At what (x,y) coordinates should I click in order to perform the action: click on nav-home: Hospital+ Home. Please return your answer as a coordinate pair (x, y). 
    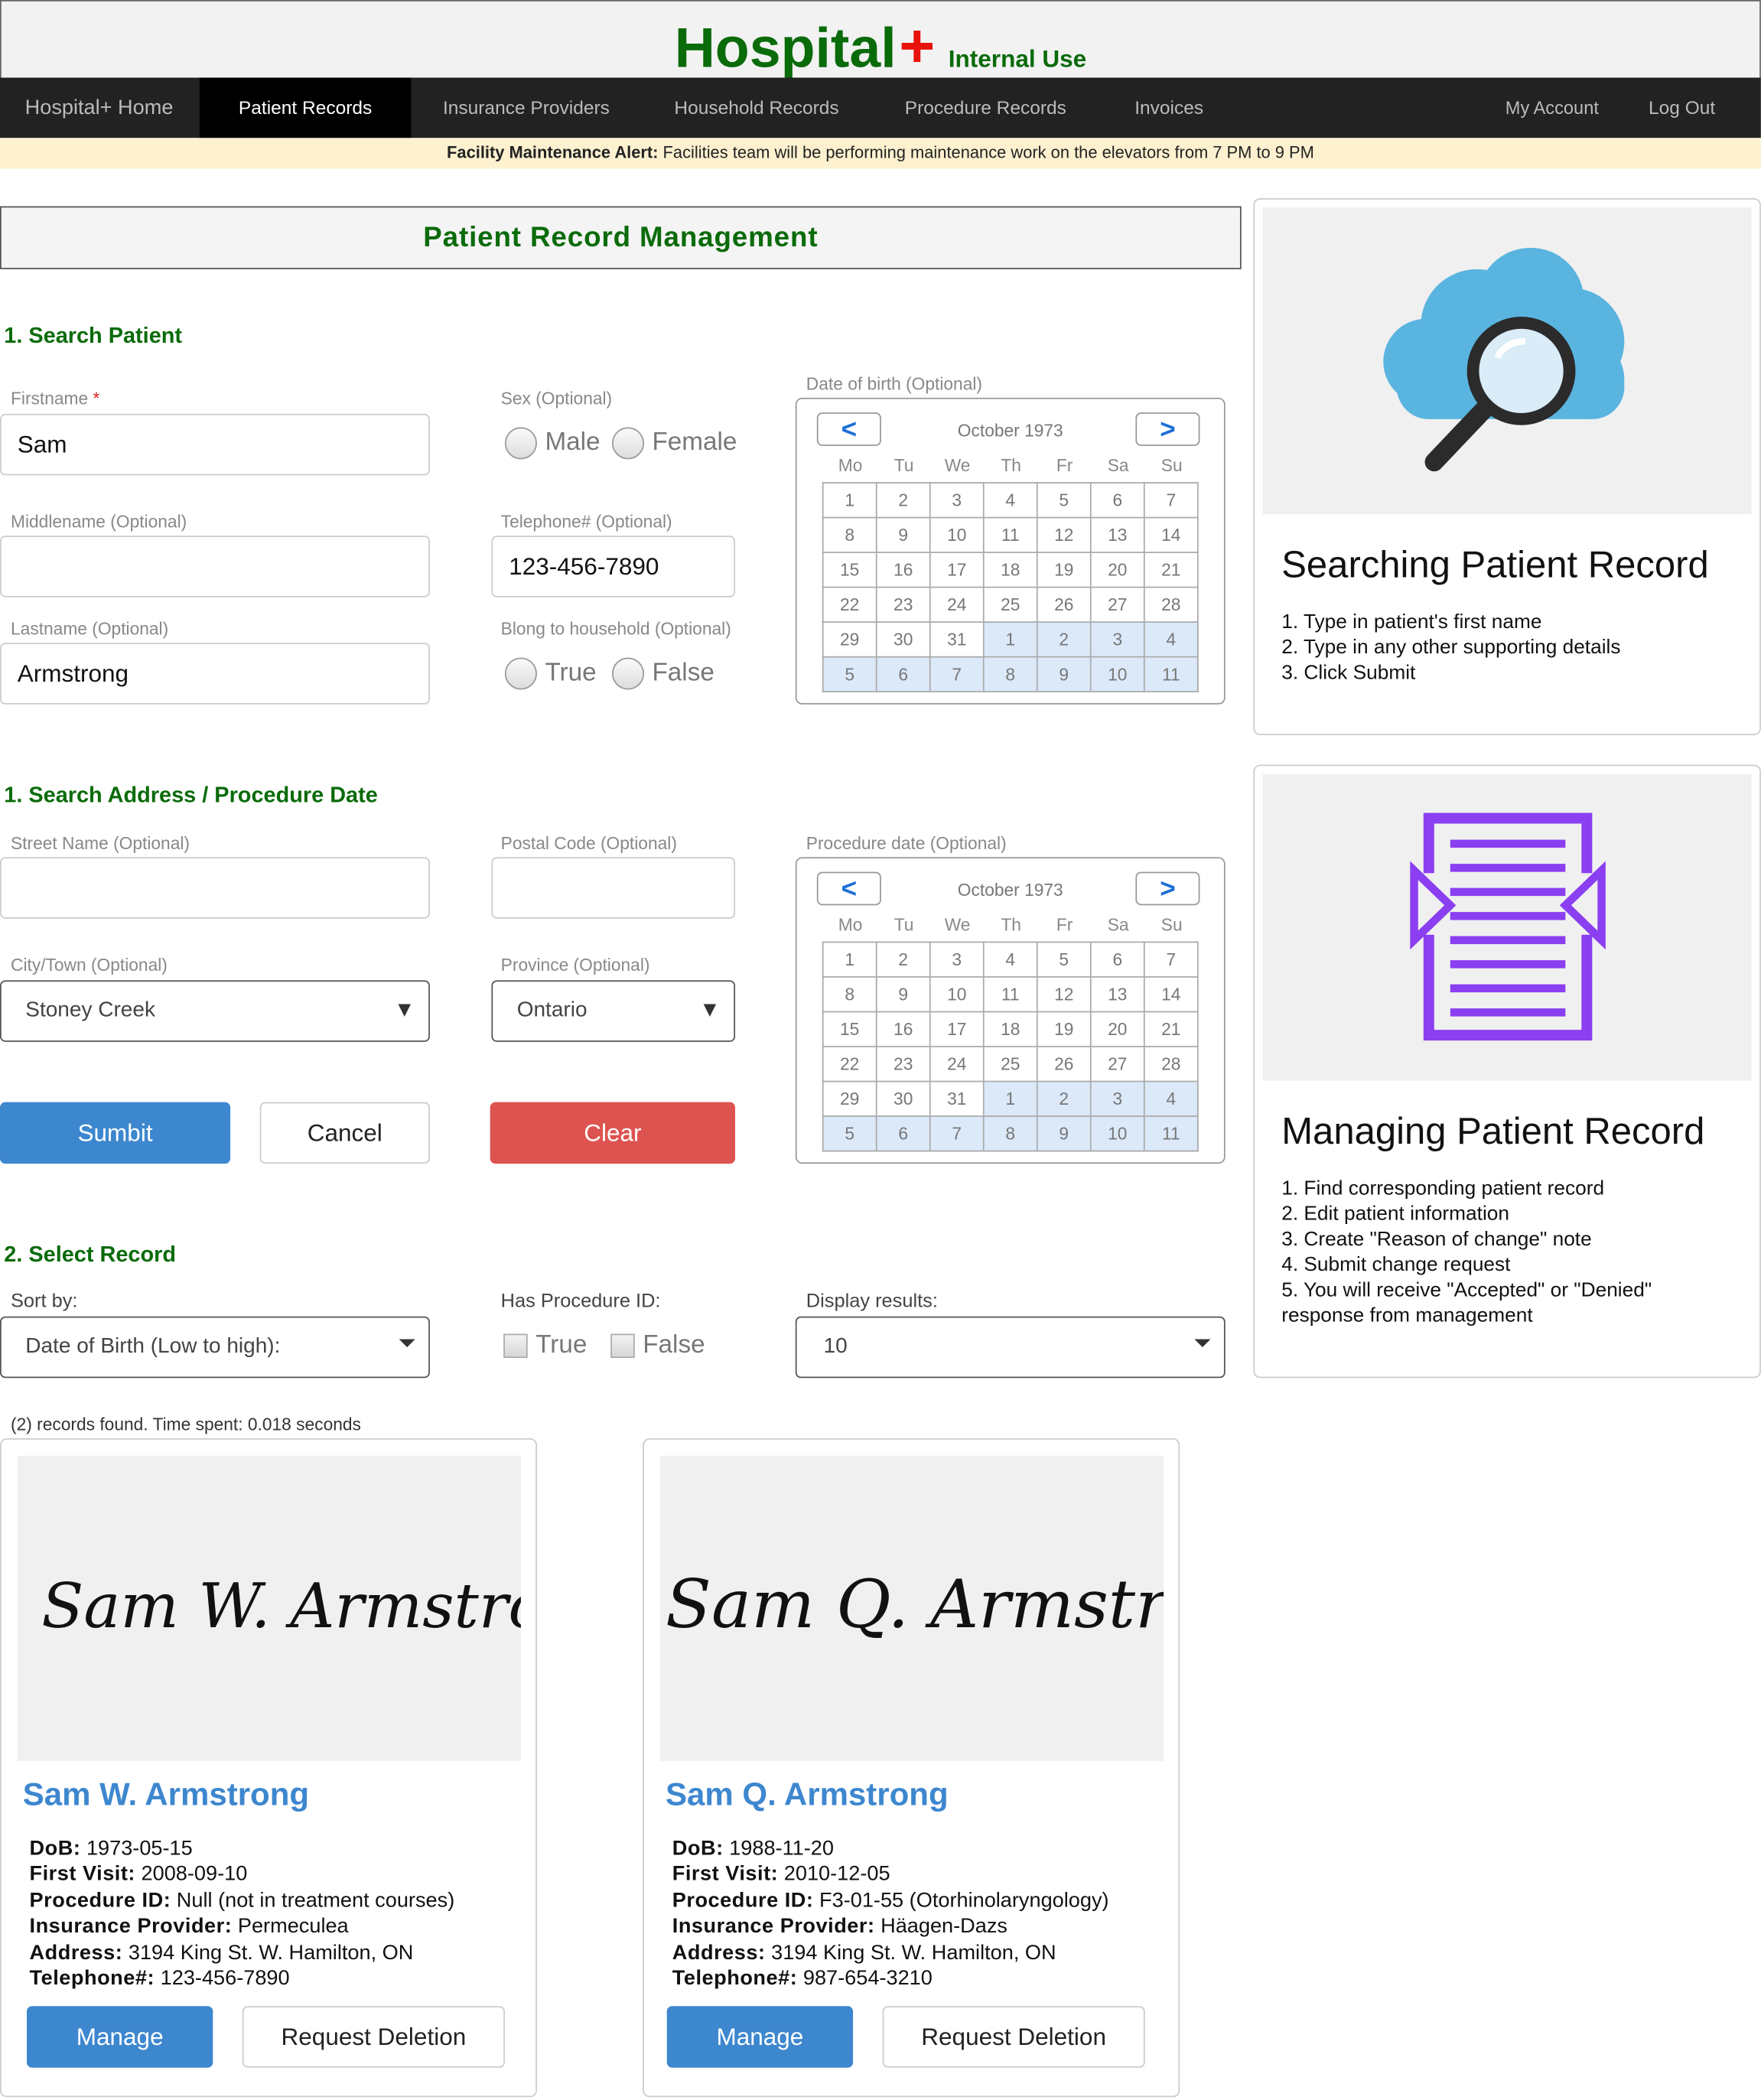
    Looking at the image, I should click on (99, 108).